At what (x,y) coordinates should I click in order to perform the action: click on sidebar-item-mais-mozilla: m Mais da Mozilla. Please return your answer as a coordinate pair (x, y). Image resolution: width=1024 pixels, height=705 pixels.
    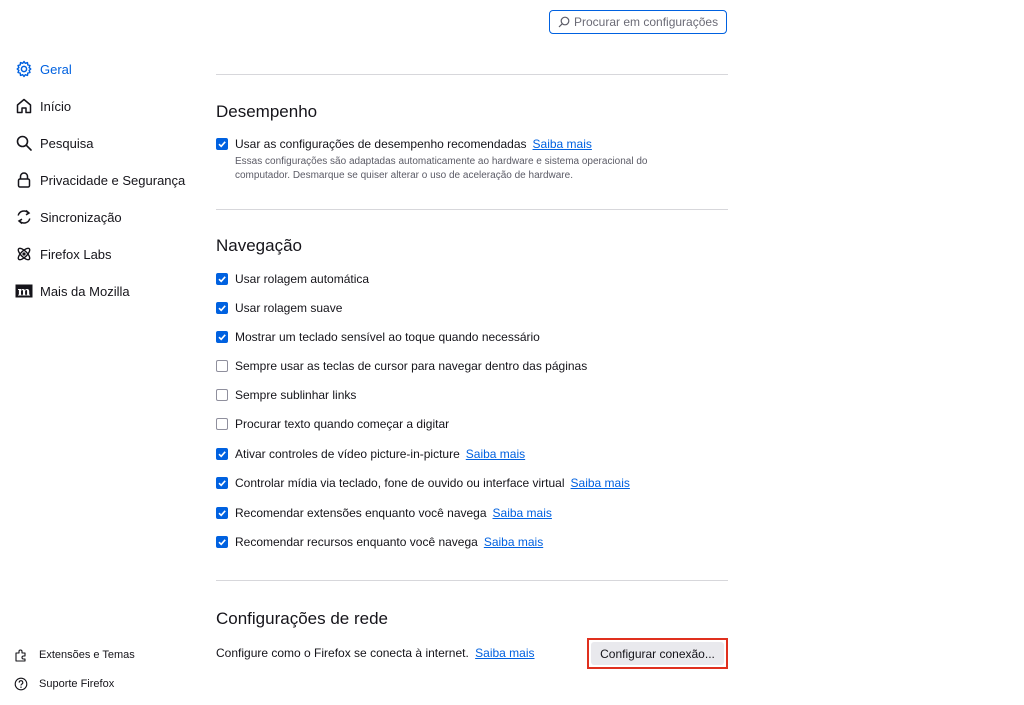
    Looking at the image, I should click on (72, 291).